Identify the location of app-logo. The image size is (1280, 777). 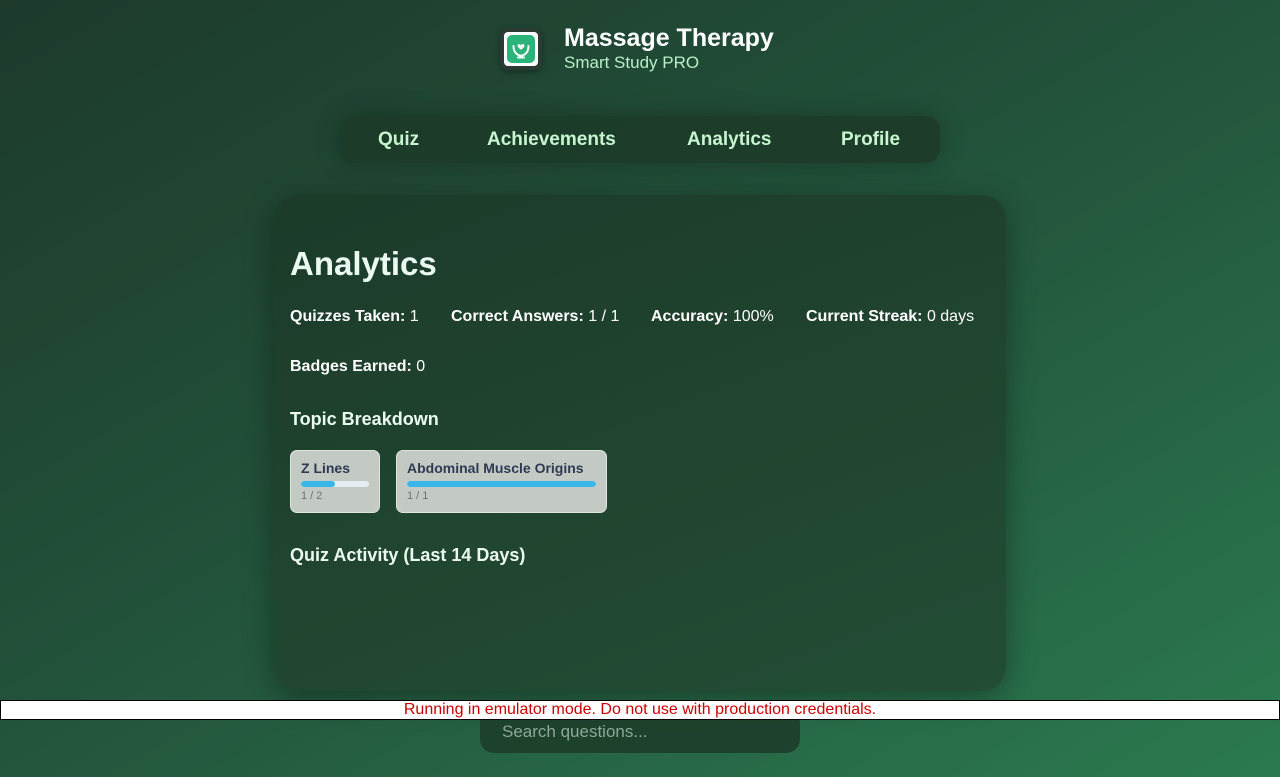
(521, 49).